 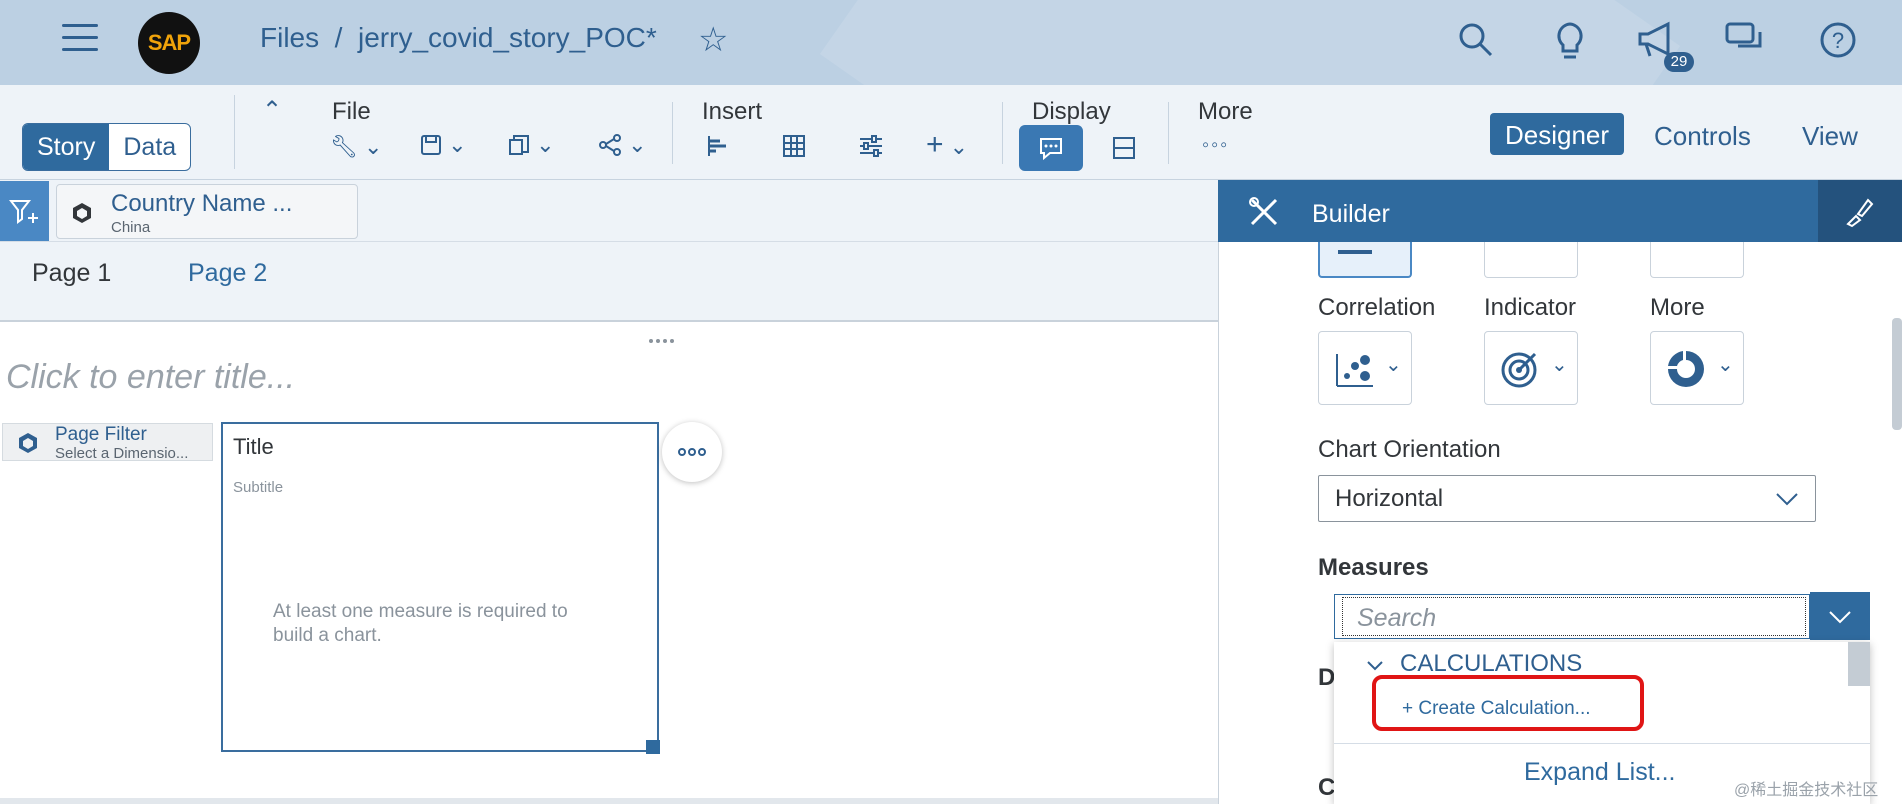 What do you see at coordinates (1677, 307) in the screenshot?
I see `more-label: More` at bounding box center [1677, 307].